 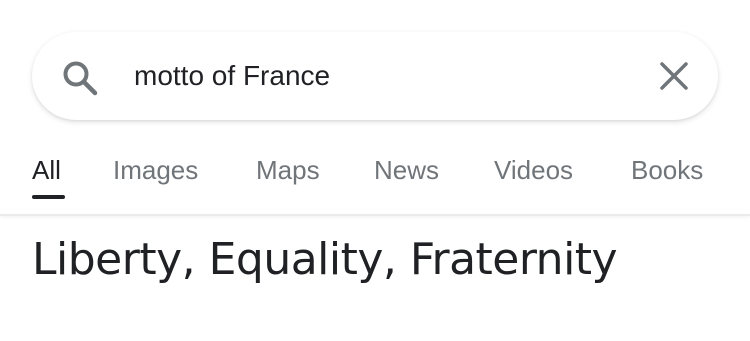 I want to click on tab-books: Books, so click(x=667, y=170).